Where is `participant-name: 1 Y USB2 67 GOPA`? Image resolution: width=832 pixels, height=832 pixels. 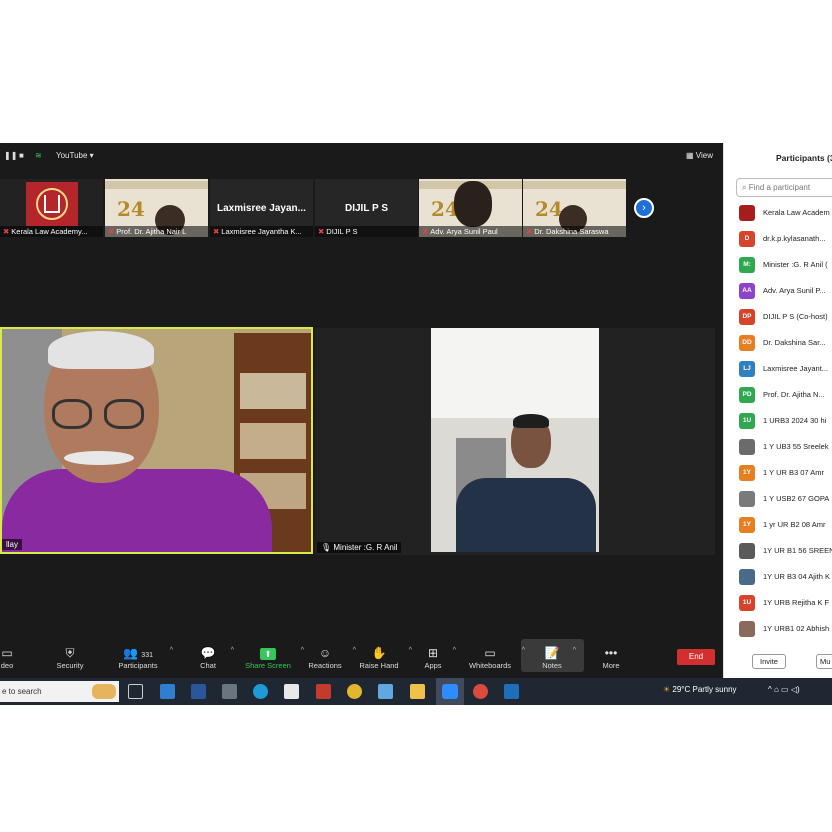
participant-name: 1 Y USB2 67 GOPA is located at coordinates (796, 498).